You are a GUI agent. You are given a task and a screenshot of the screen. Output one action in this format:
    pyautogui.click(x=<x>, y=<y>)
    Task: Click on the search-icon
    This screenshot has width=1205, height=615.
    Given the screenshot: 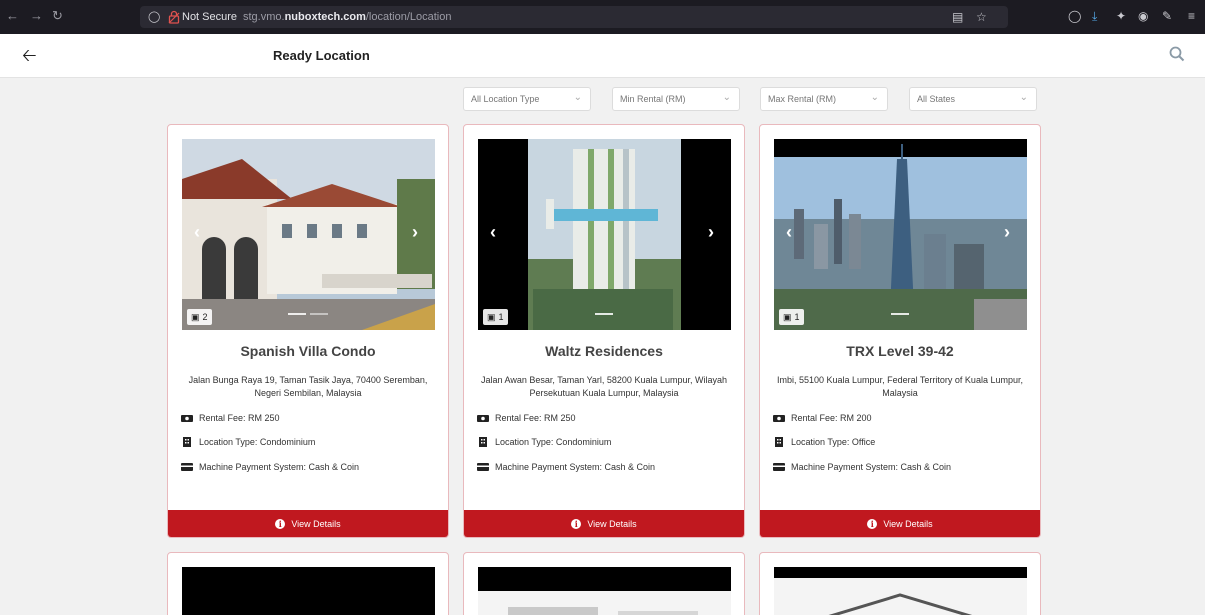 What is the action you would take?
    pyautogui.click(x=1177, y=54)
    